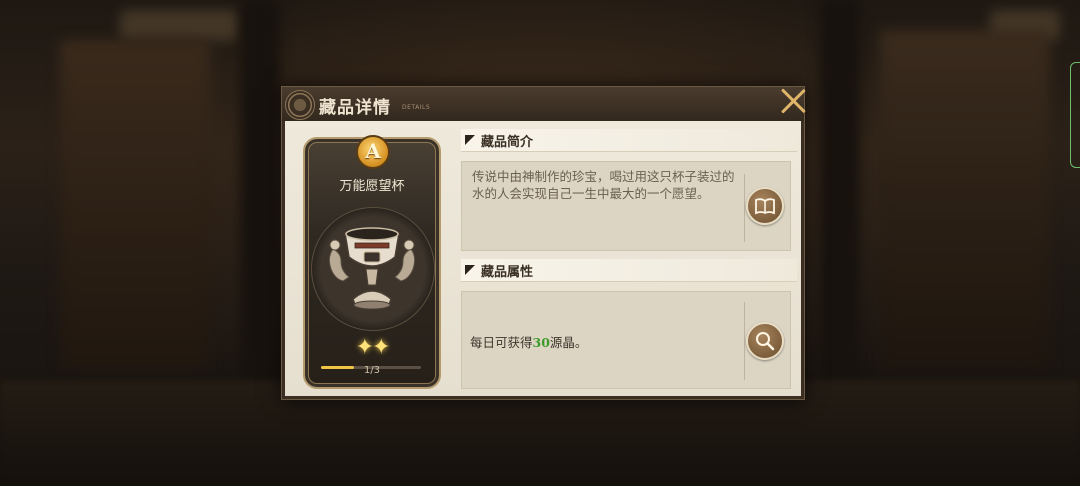  What do you see at coordinates (626, 206) in the screenshot?
I see `intro-section-box: 传说中由神制作的珍宝，喝过用这只杯子装过的水的人会实现自己一生中最大的一个愿望。` at bounding box center [626, 206].